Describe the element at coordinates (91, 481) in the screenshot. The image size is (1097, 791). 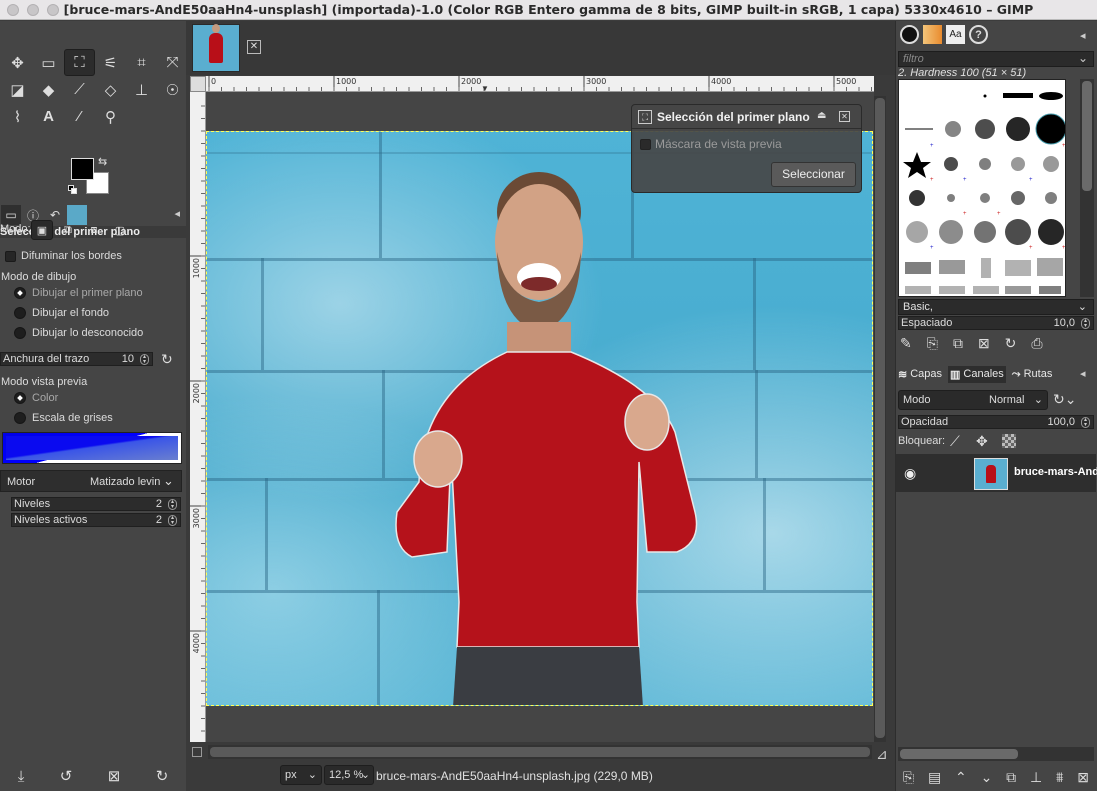
I see `engine-combo: Motor Matizado levin ⌄` at that location.